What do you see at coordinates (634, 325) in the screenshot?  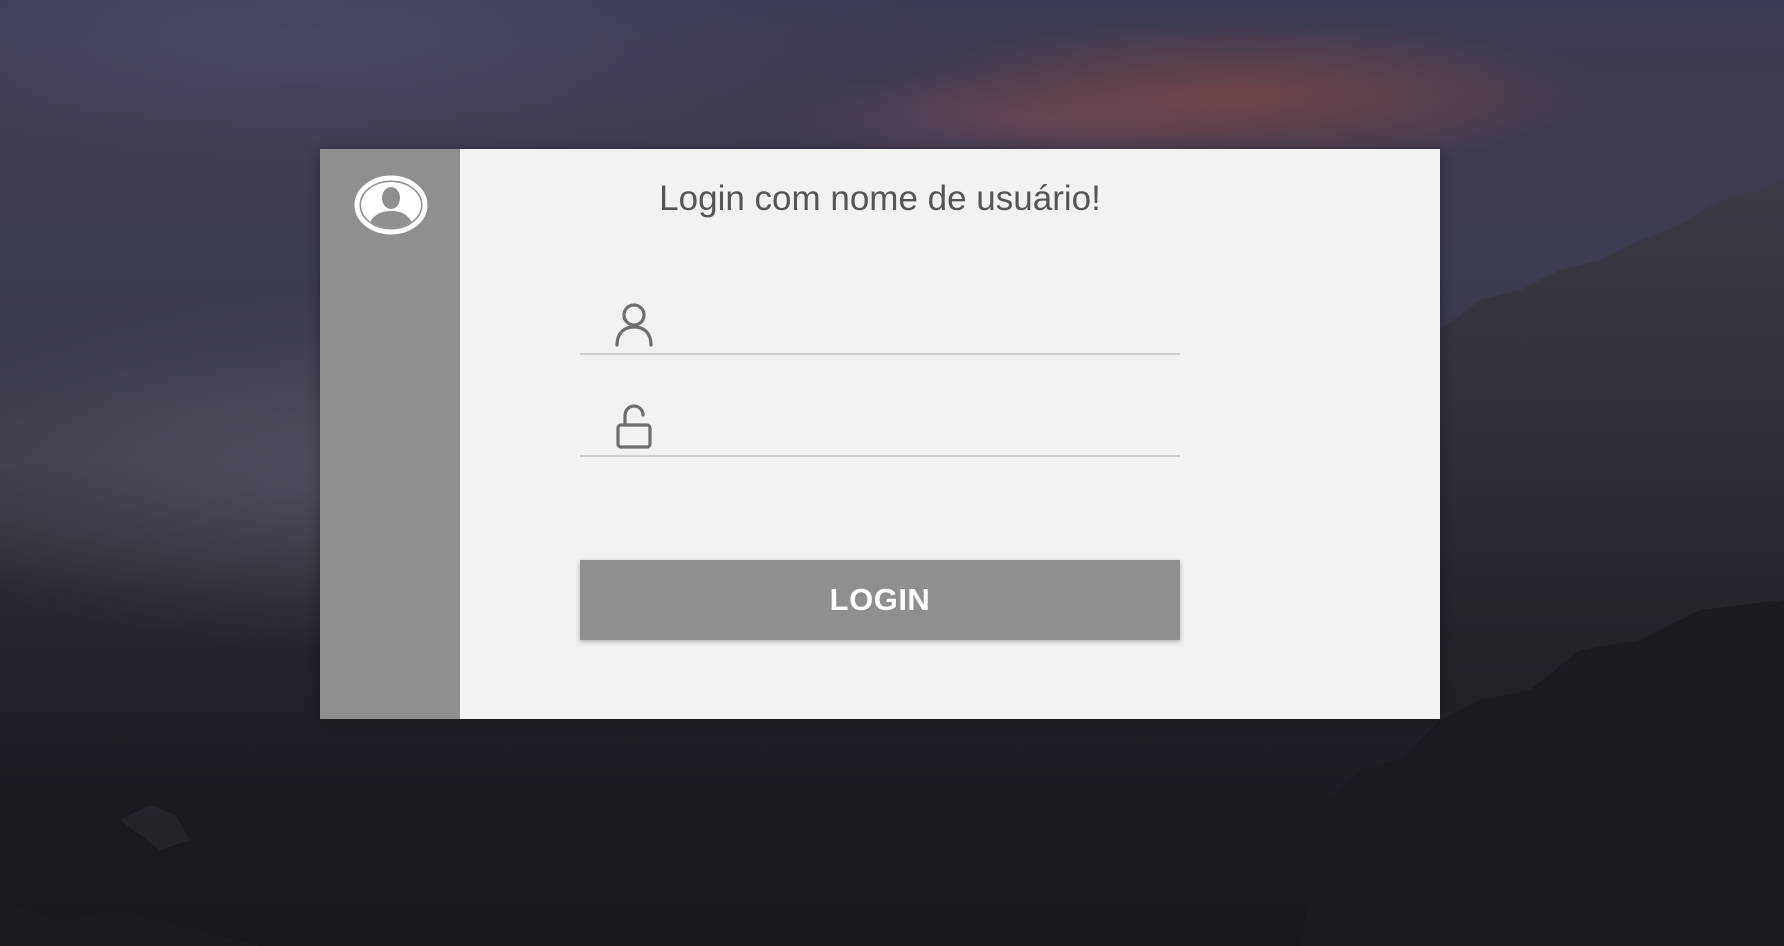 I see `user-outline-icon` at bounding box center [634, 325].